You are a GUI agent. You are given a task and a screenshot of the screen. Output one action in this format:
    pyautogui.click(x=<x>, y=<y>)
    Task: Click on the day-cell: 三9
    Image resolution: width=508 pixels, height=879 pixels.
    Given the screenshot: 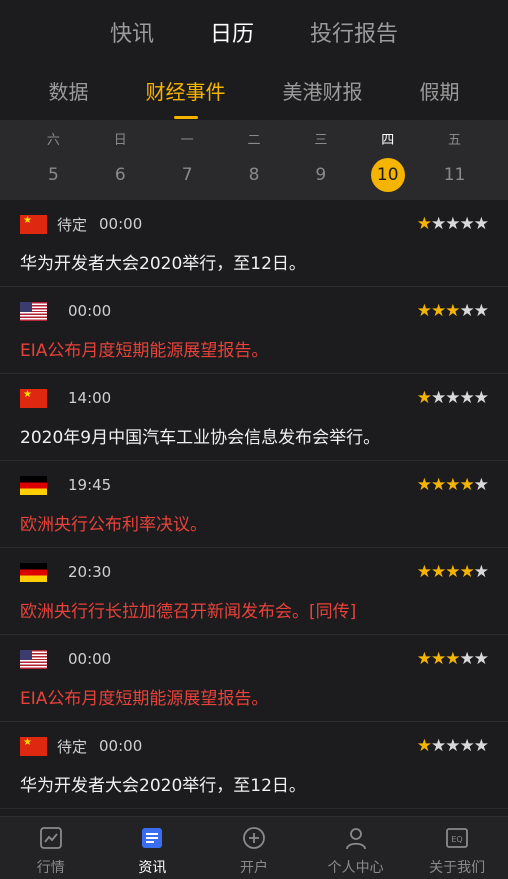 What is the action you would take?
    pyautogui.click(x=320, y=160)
    